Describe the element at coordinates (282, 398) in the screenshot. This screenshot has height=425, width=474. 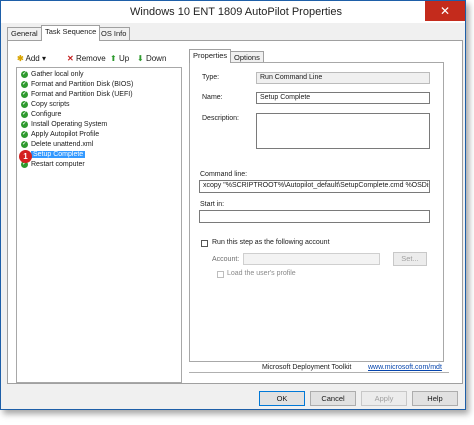
I see `ok-button: OK` at that location.